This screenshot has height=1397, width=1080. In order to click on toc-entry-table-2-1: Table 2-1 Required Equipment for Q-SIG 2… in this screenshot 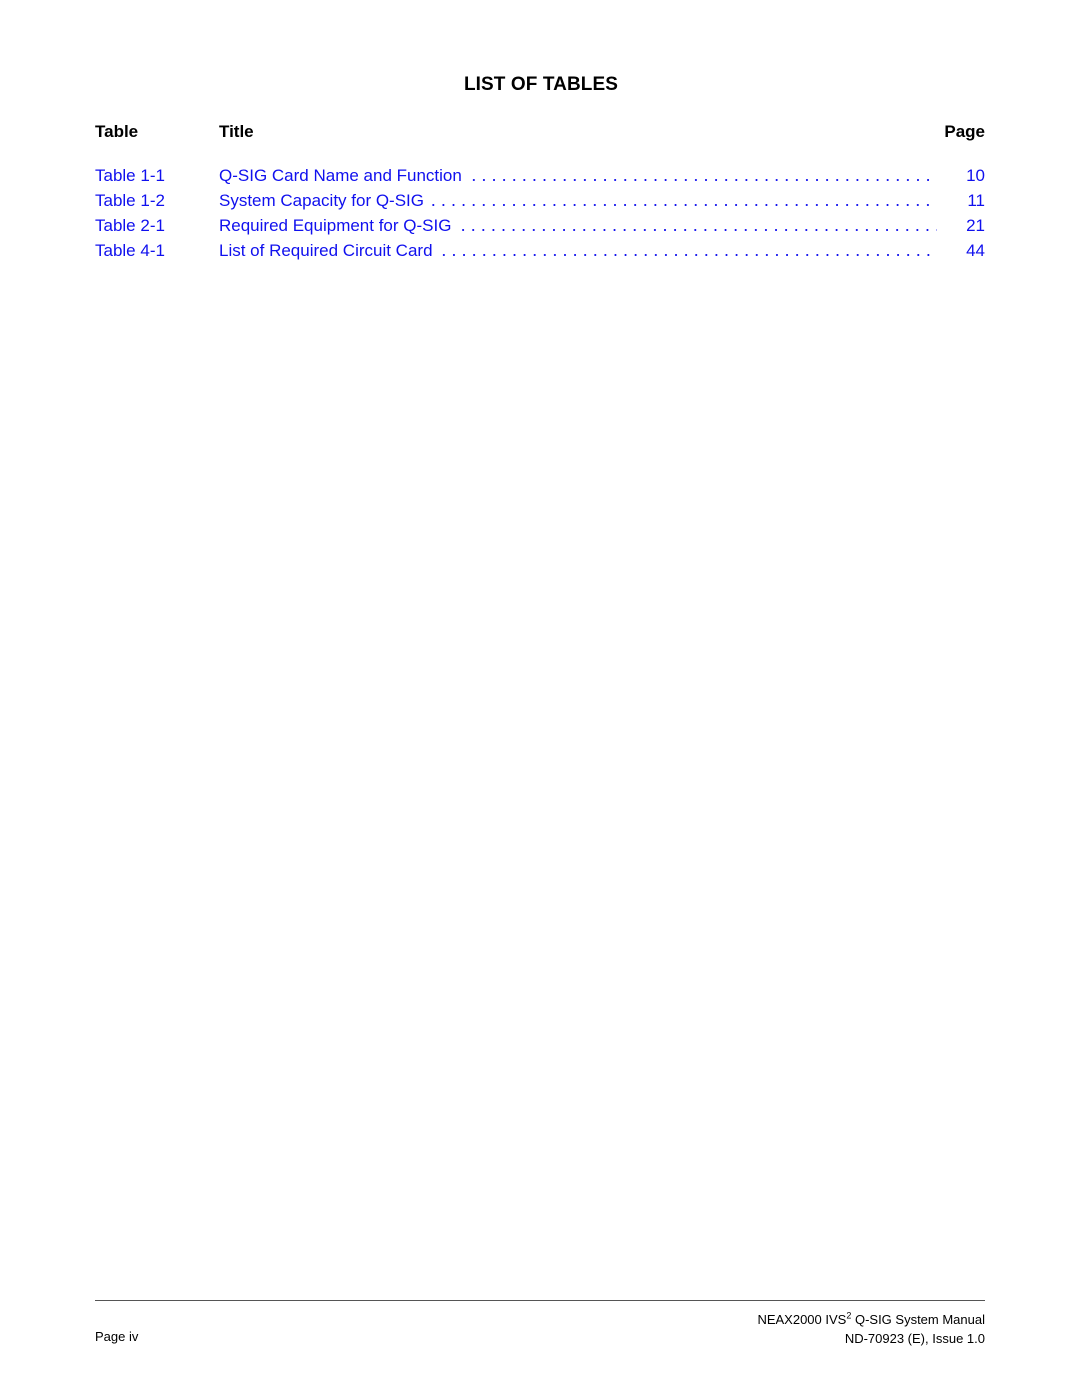, I will do `click(540, 225)`.